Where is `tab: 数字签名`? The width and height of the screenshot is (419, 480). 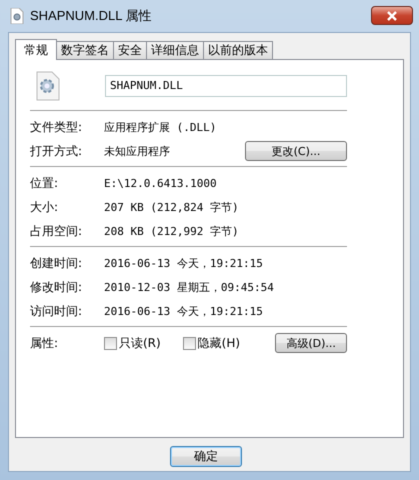
tab: 数字签名 is located at coordinates (85, 50).